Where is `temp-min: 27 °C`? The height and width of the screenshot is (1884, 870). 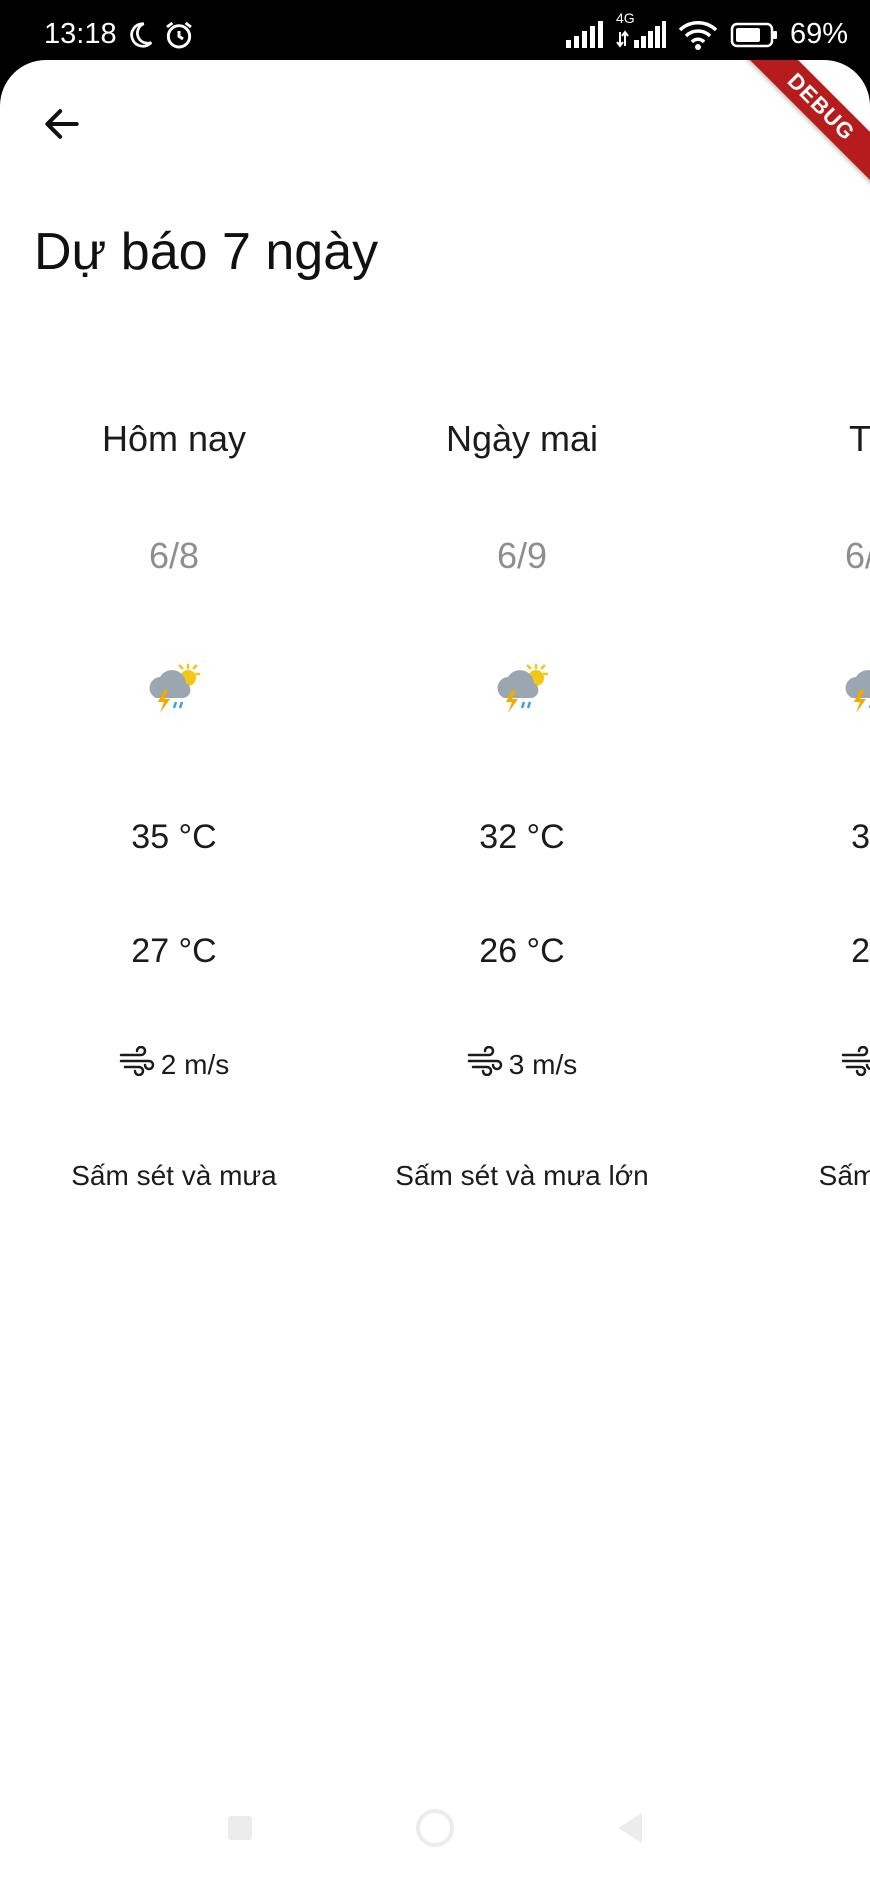
temp-min: 27 °C is located at coordinates (174, 951).